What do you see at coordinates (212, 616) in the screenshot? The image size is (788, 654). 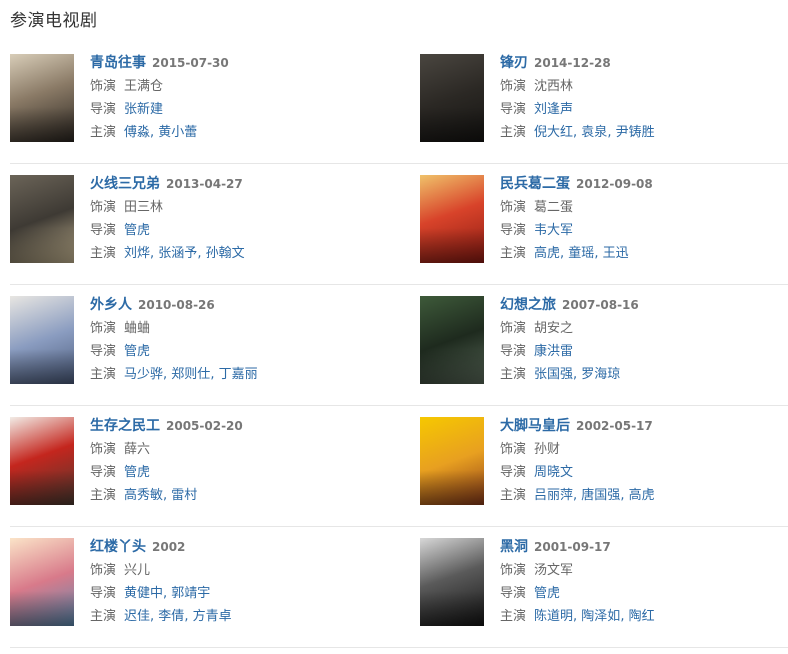 I see `cast-name-link: 方青卓` at bounding box center [212, 616].